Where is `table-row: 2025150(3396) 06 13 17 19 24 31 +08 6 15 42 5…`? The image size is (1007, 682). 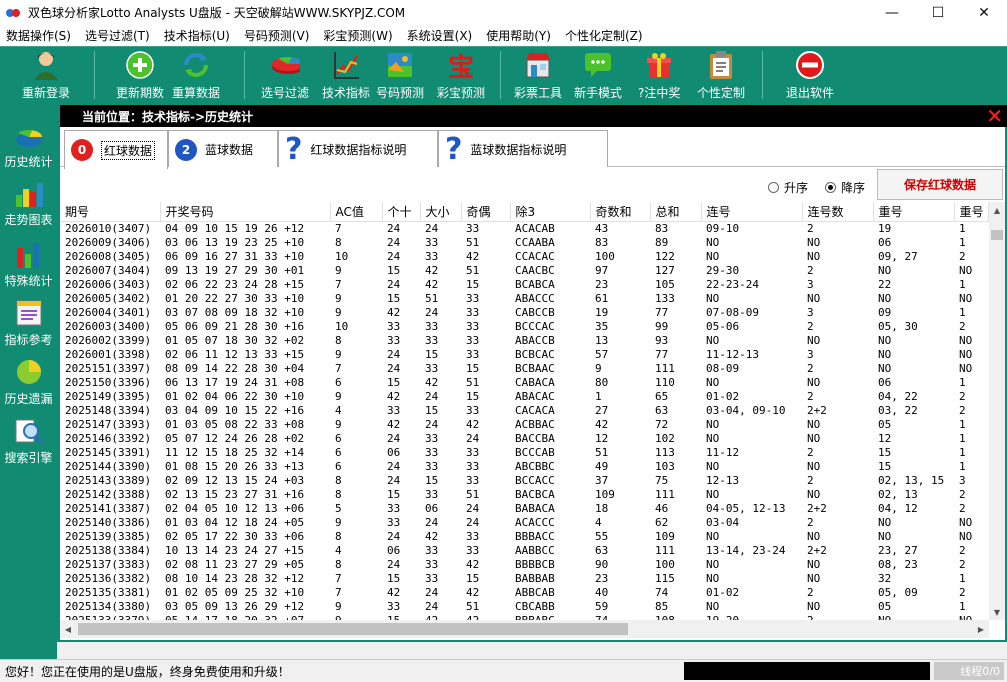 table-row: 2025150(3396) 06 13 17 19 24 31 +08 6 15 42 5… is located at coordinates (524, 383).